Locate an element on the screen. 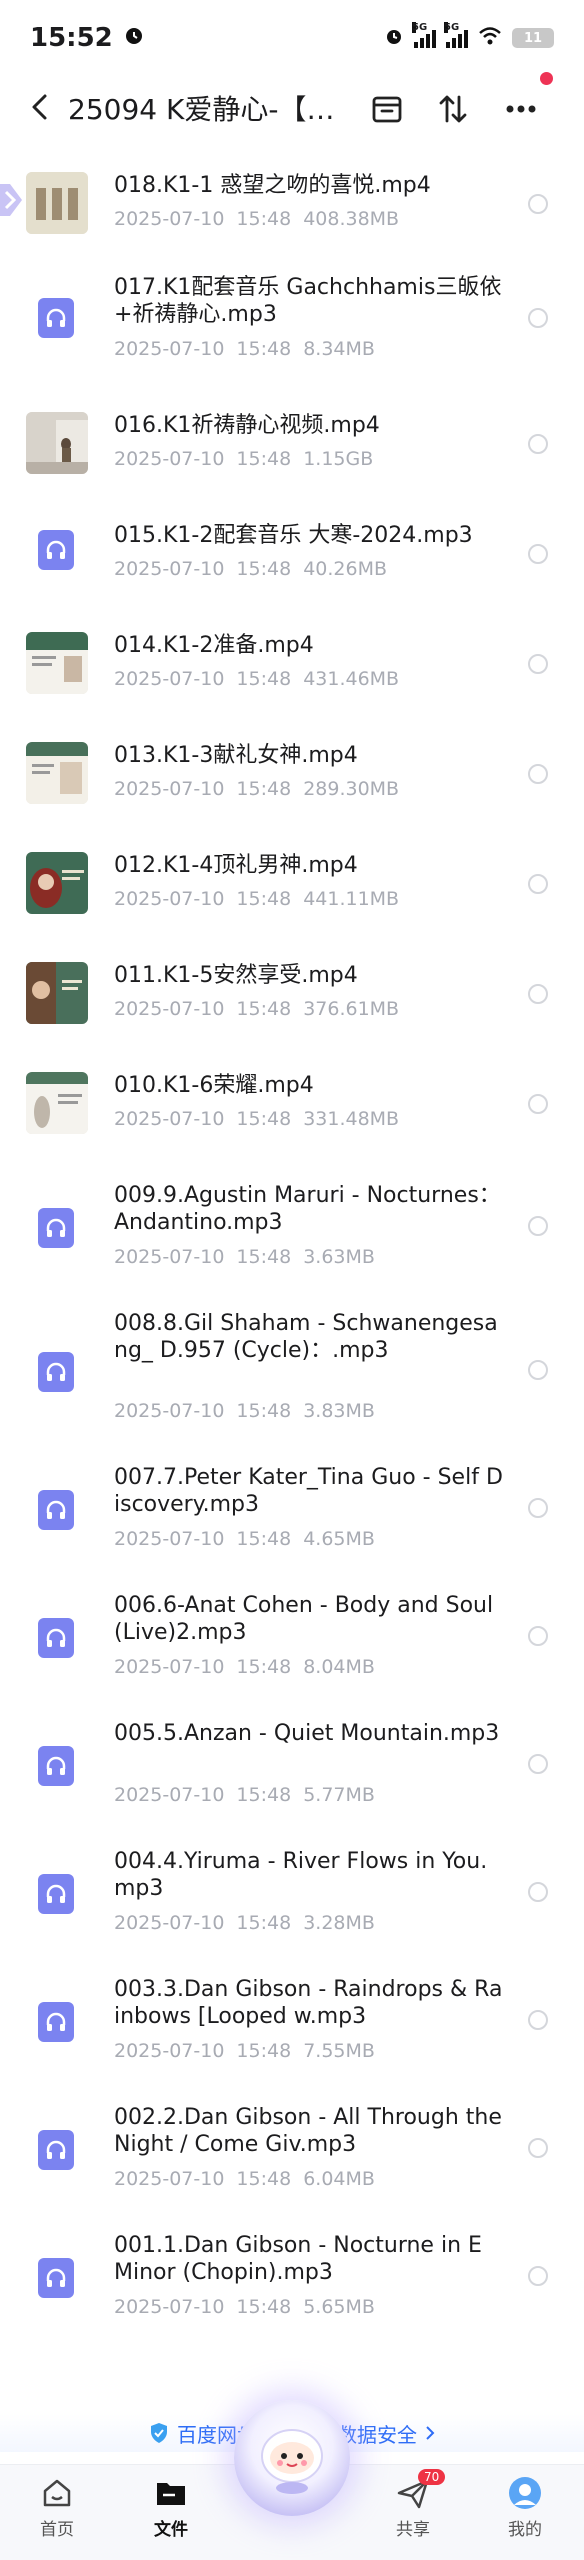 The image size is (584, 2560). file-size: 8.34MB is located at coordinates (339, 349).